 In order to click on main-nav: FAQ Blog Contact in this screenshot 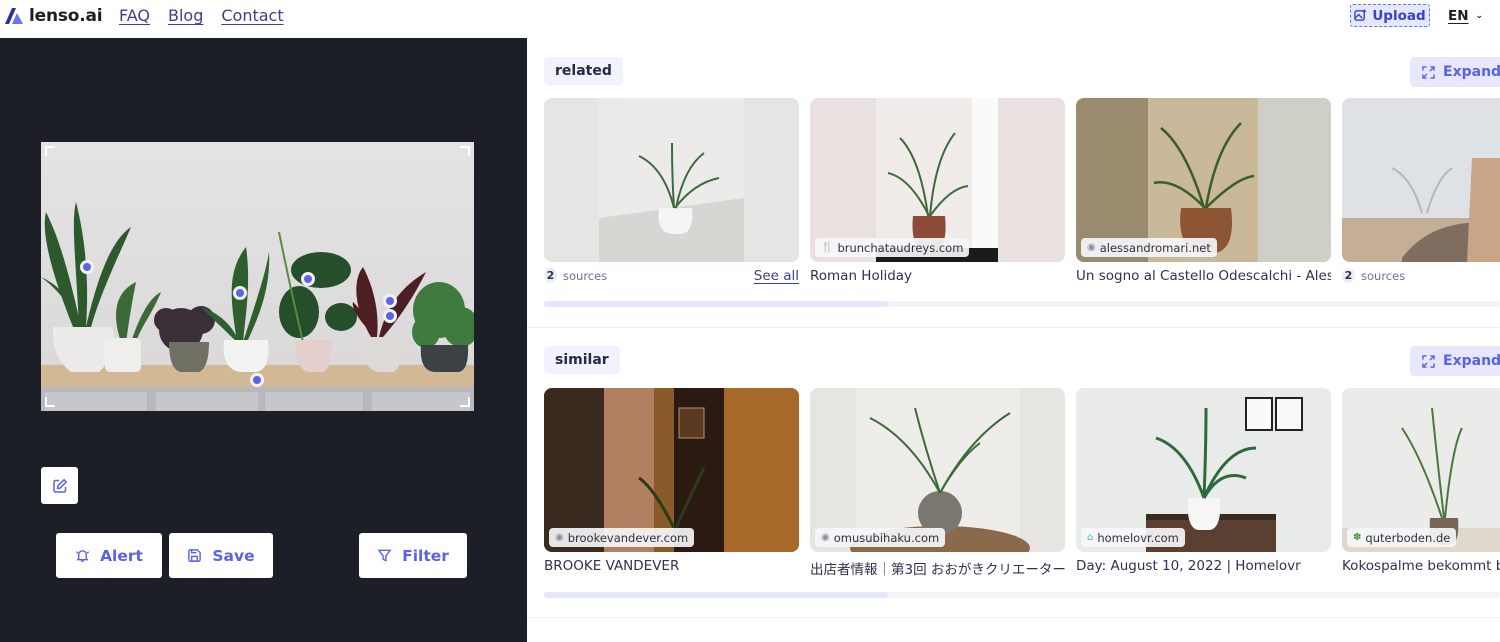, I will do `click(201, 15)`.